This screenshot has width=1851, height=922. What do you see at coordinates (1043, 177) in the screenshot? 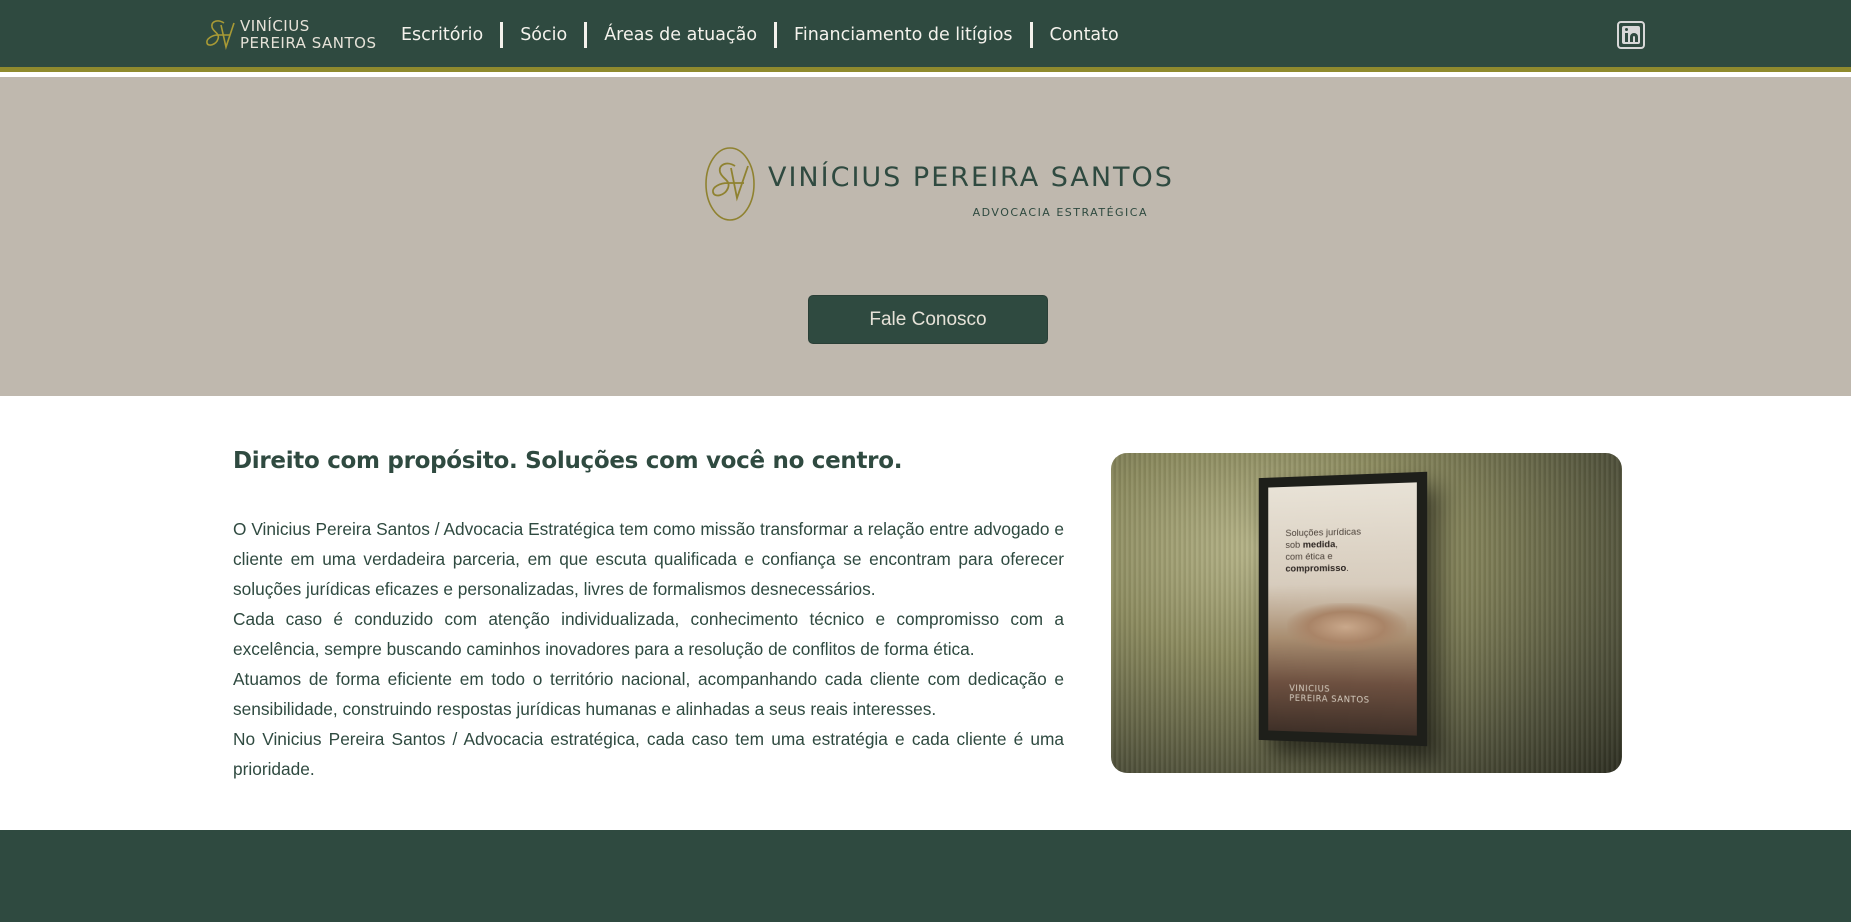
I see `hero-brand-last: PEREIRA SANTOS` at bounding box center [1043, 177].